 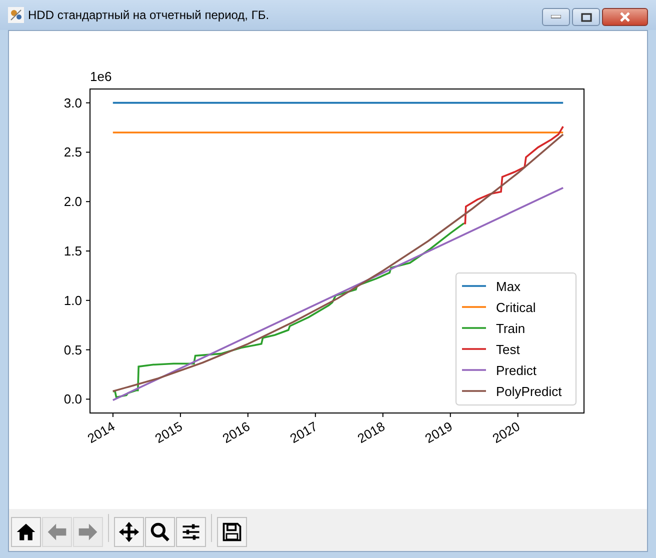 I want to click on y-tick: 0.5, so click(x=77, y=350).